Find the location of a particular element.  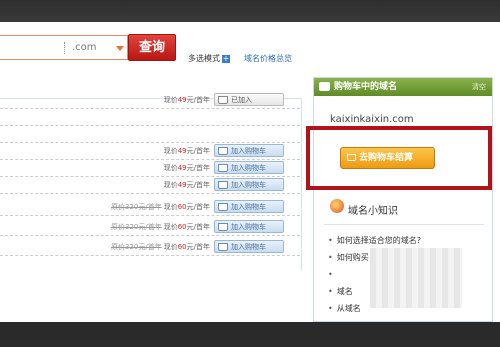

blurred-region is located at coordinates (416, 278).